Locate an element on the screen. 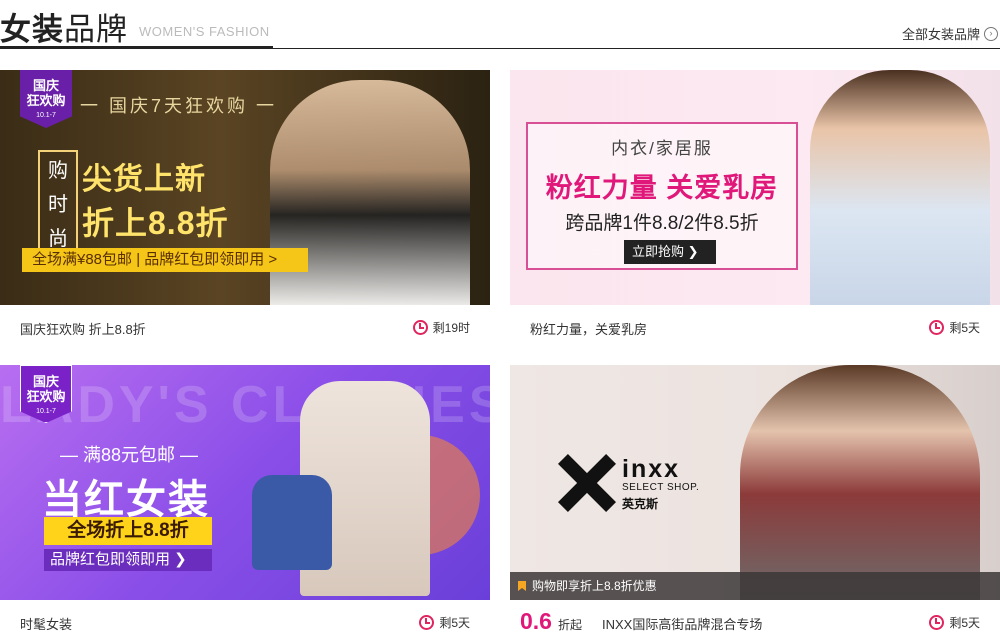 The image size is (1000, 644). time-remaining: 剩19时 is located at coordinates (441, 327).